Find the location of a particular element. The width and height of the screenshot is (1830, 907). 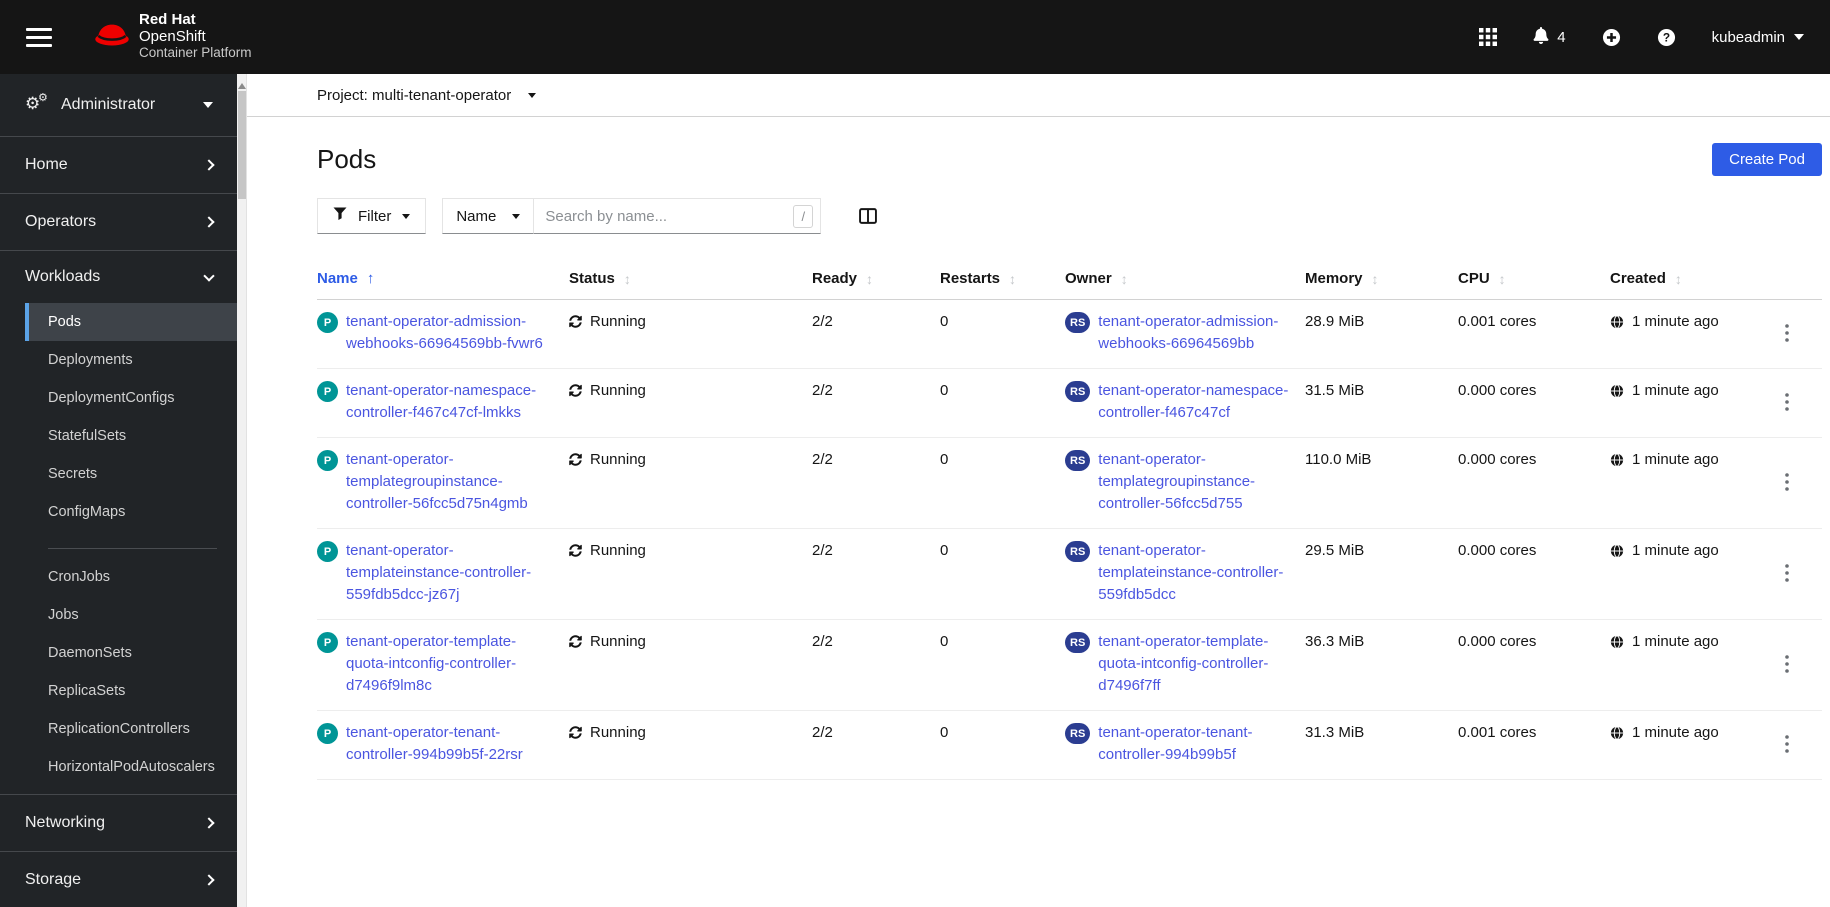

actions-cell is located at coordinates (1795, 745).